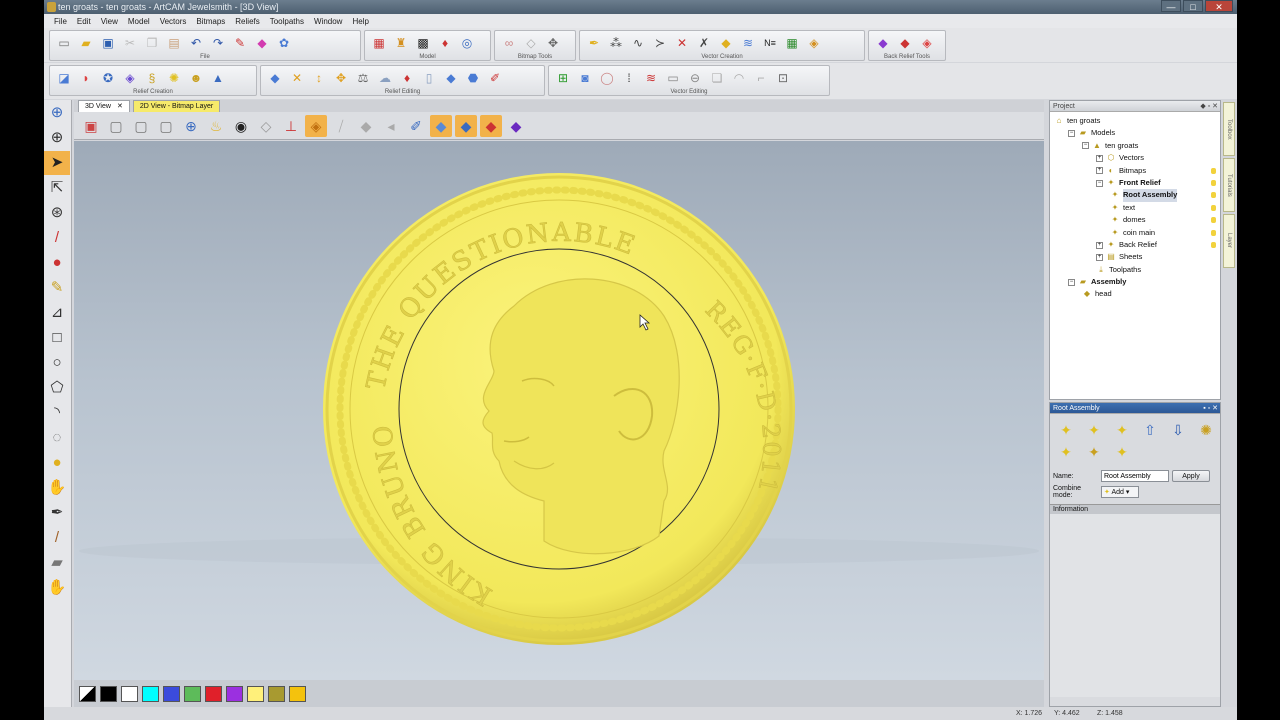 Image resolution: width=1280 pixels, height=720 pixels. What do you see at coordinates (1210, 408) in the screenshot?
I see `panel-window-icon: ▪ ▫ ✕` at bounding box center [1210, 408].